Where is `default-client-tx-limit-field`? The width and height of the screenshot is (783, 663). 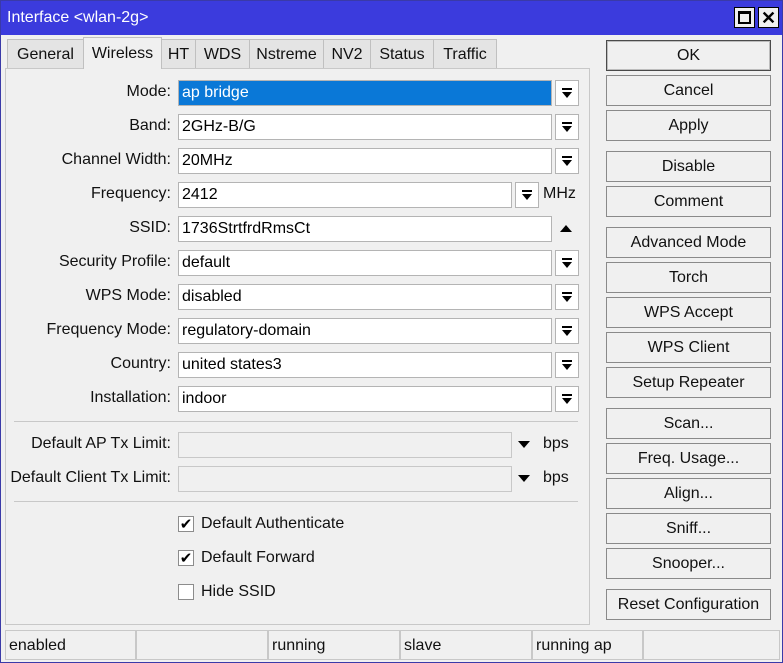 default-client-tx-limit-field is located at coordinates (345, 479).